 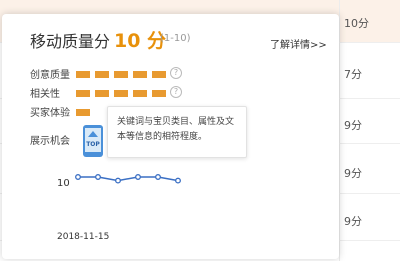 I want to click on phone-top-icon: TOP, so click(x=93, y=141).